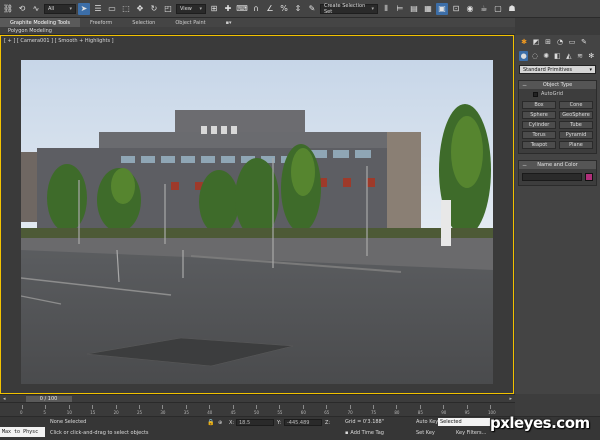 Image resolution: width=600 pixels, height=440 pixels. Describe the element at coordinates (350, 412) in the screenshot. I see `trackbar-tick-label: 70` at that location.